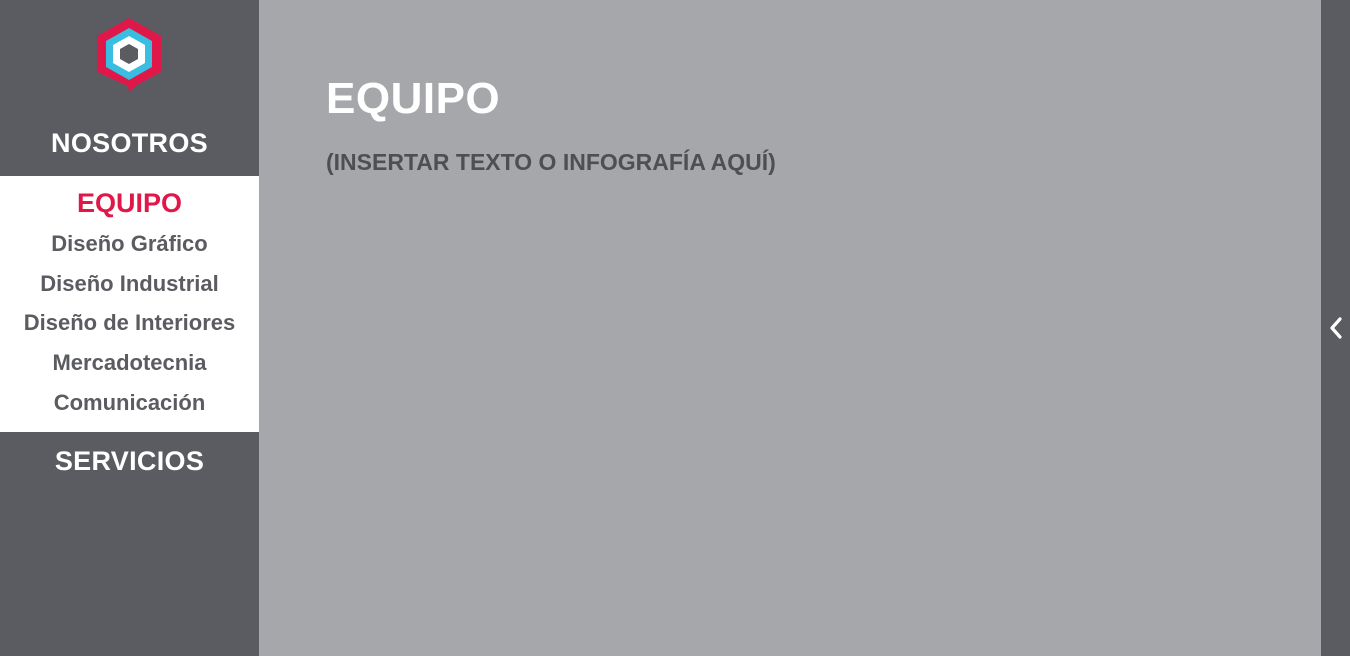 This screenshot has width=1350, height=656. I want to click on submenu-item-equipo: EQUIPO, so click(129, 203).